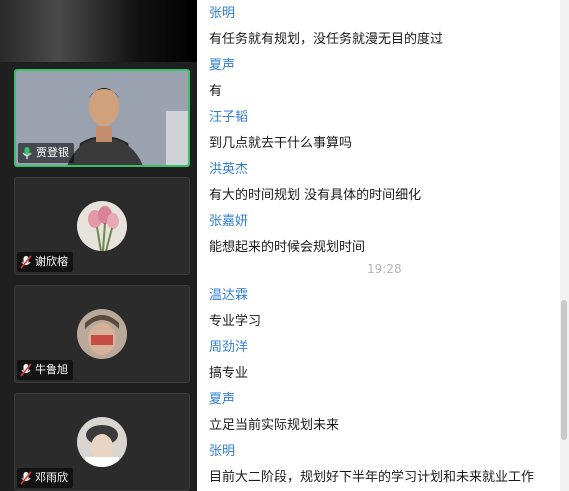 This screenshot has width=569, height=491. I want to click on chat-sender: 汪子韬, so click(229, 117).